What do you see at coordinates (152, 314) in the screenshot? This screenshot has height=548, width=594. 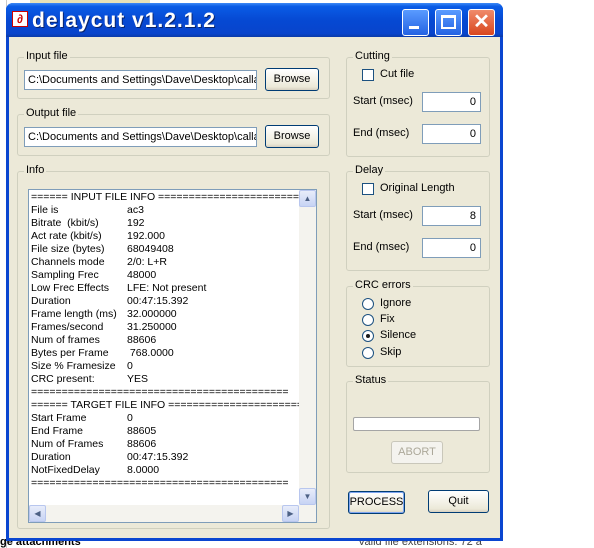 I see `info-line-value: 32.000000` at bounding box center [152, 314].